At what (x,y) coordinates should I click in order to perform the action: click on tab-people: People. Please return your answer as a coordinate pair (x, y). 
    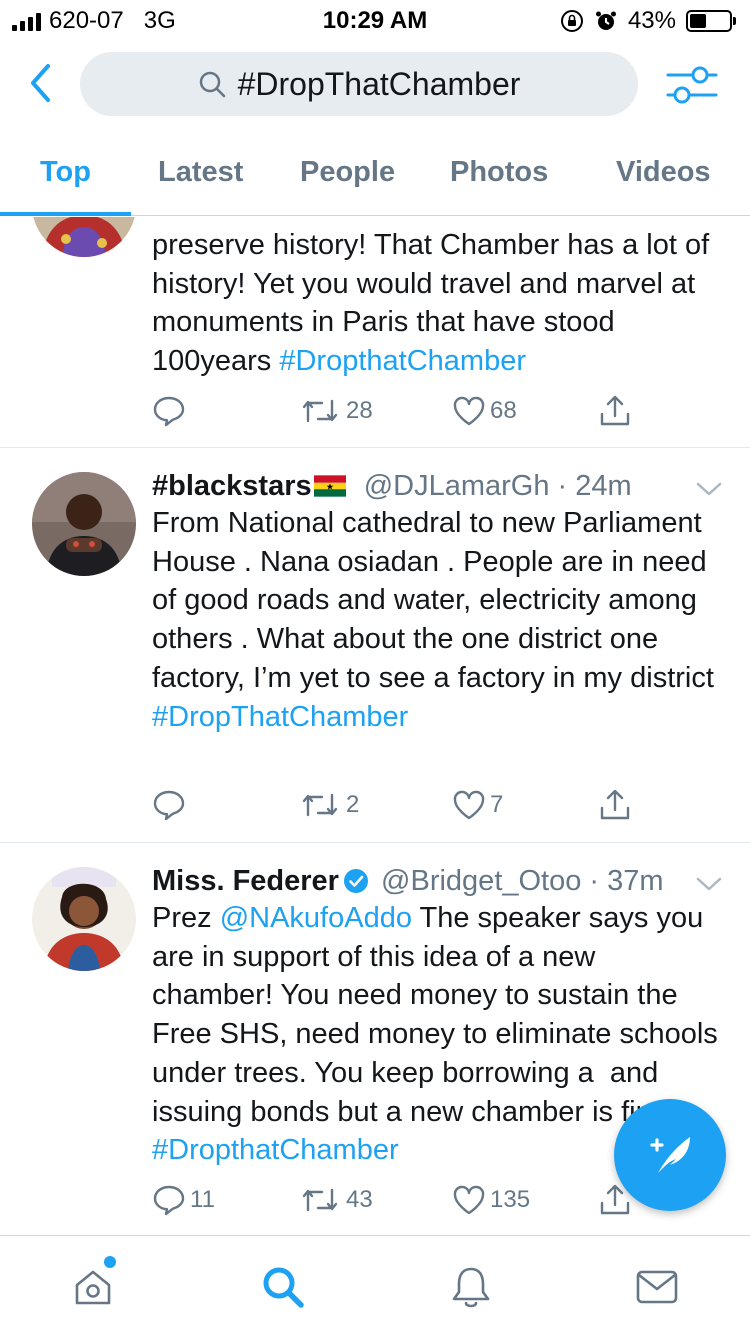
    Looking at the image, I should click on (347, 172).